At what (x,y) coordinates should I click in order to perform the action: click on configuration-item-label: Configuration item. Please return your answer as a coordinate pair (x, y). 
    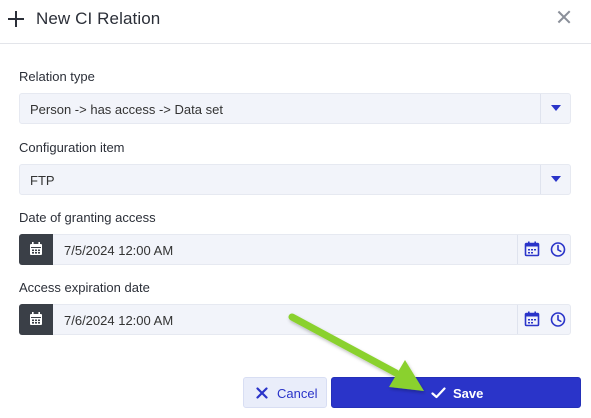
    Looking at the image, I should click on (72, 147).